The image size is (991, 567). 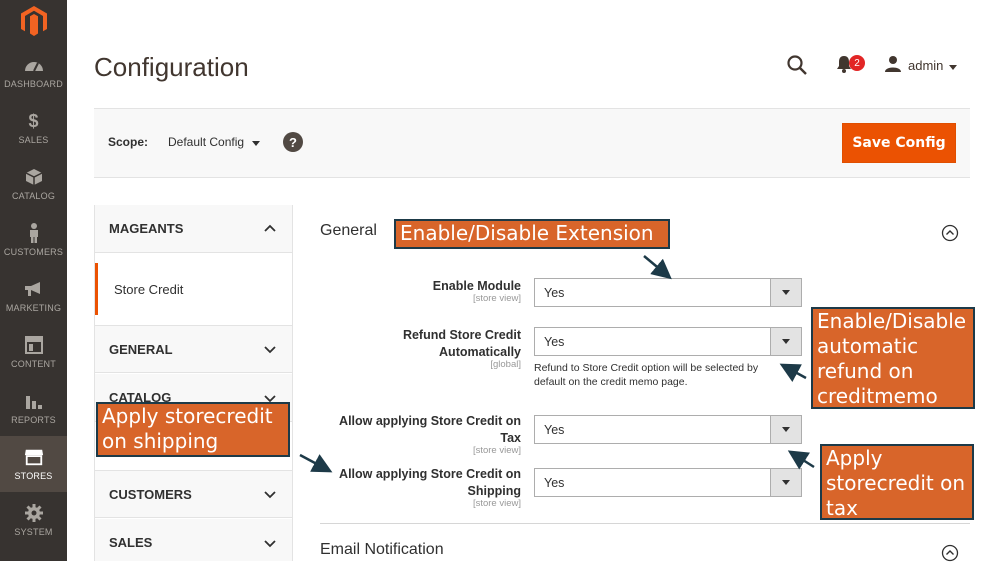 I want to click on arrow-enable-extension, so click(x=657, y=267).